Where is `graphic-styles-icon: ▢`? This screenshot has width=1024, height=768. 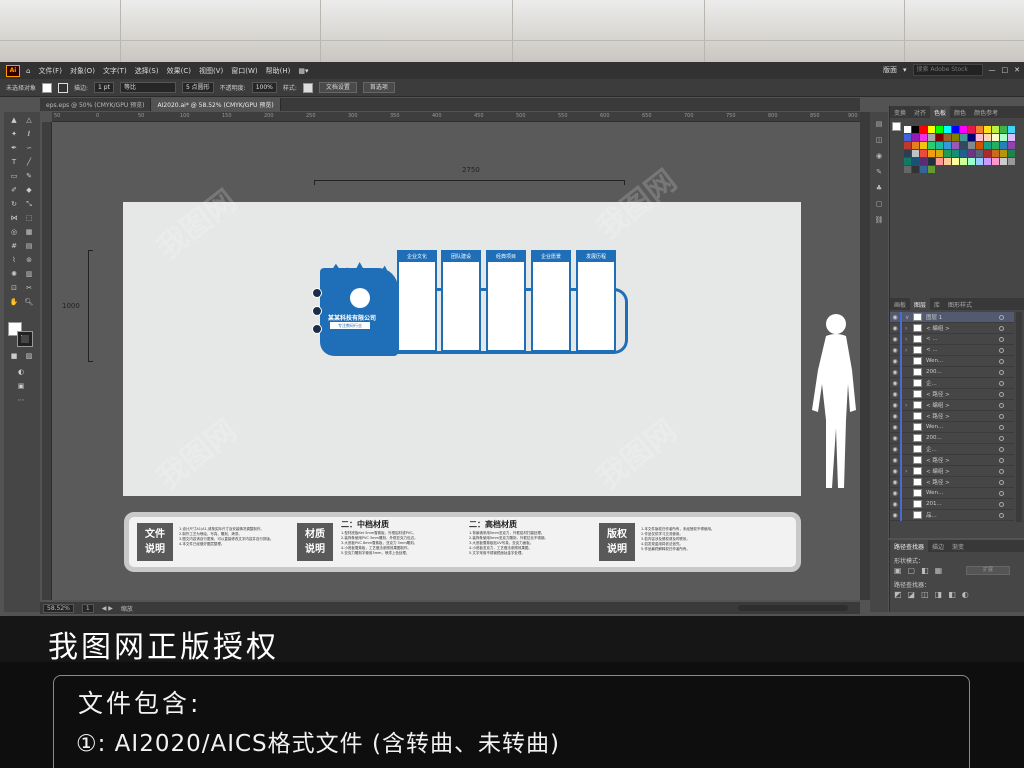 graphic-styles-icon: ▢ is located at coordinates (879, 204).